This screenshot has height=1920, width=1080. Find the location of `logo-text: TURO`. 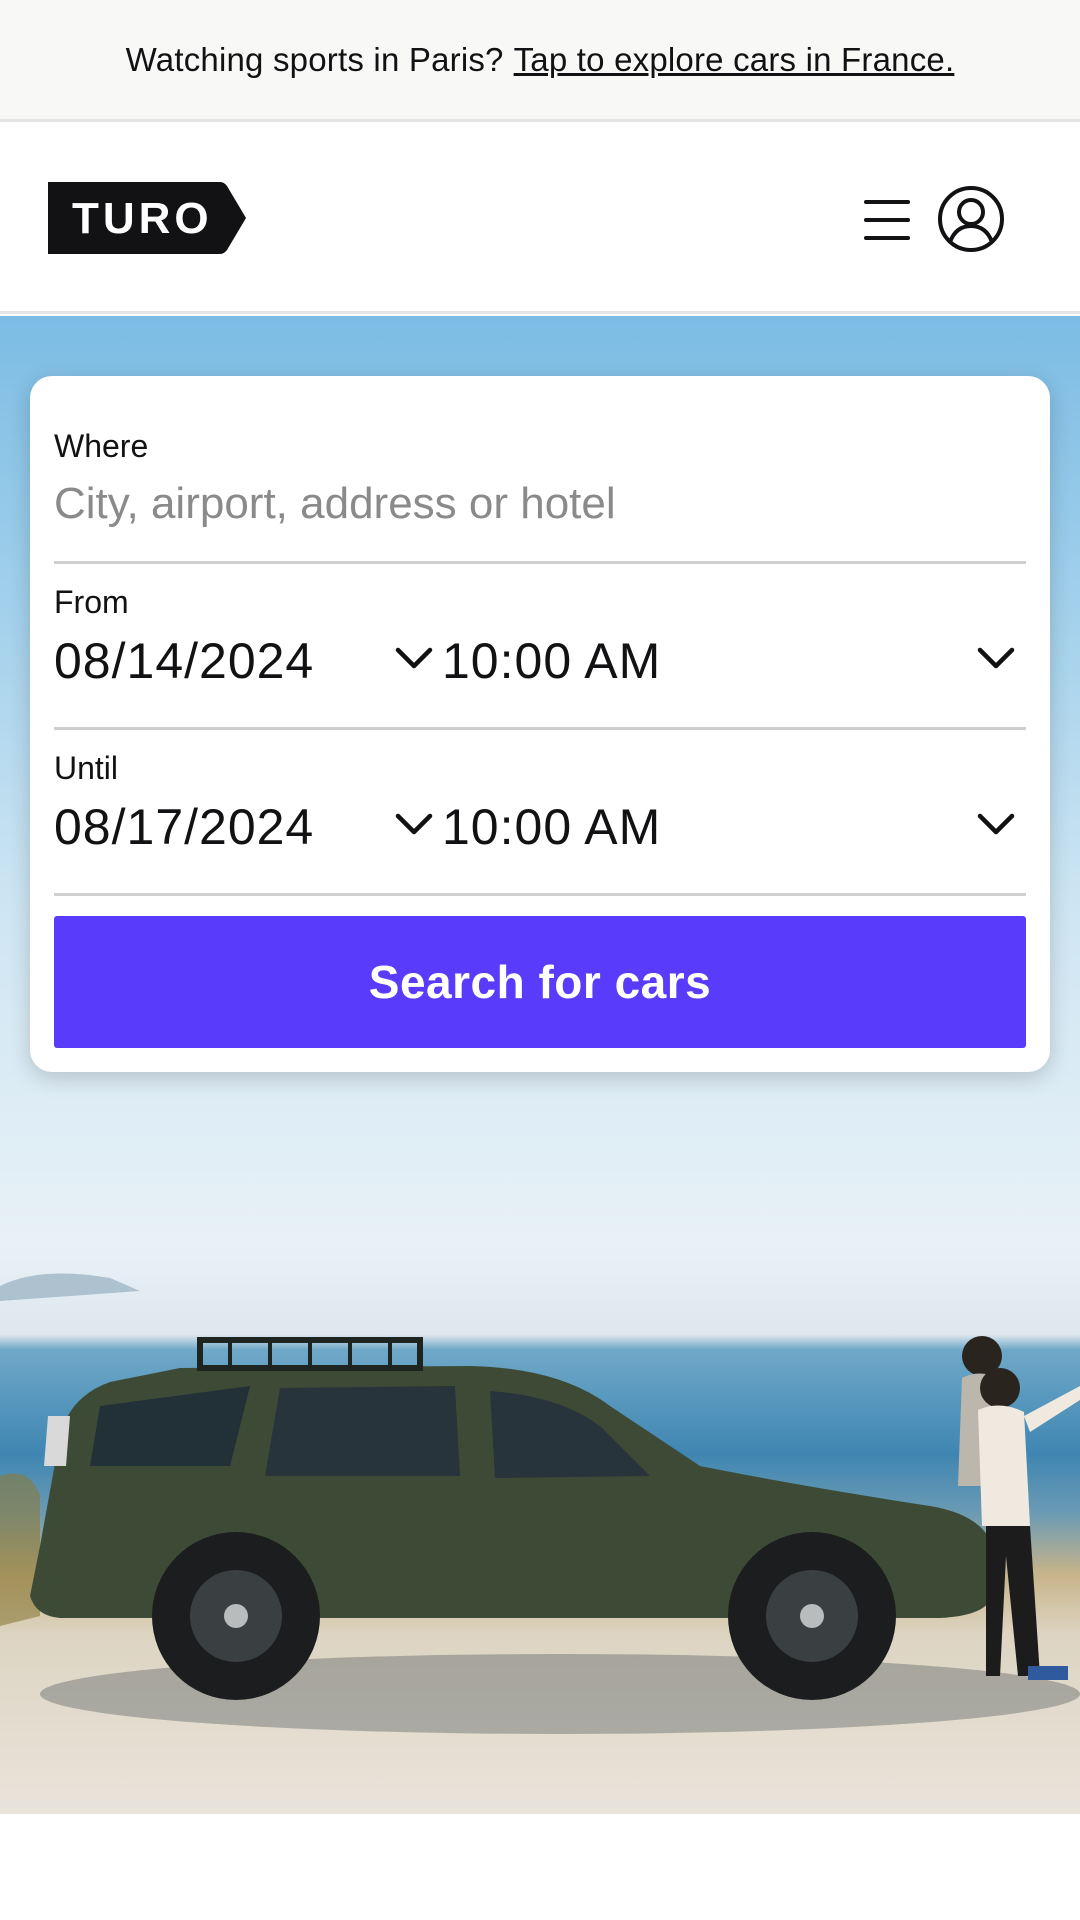

logo-text: TURO is located at coordinates (142, 218).